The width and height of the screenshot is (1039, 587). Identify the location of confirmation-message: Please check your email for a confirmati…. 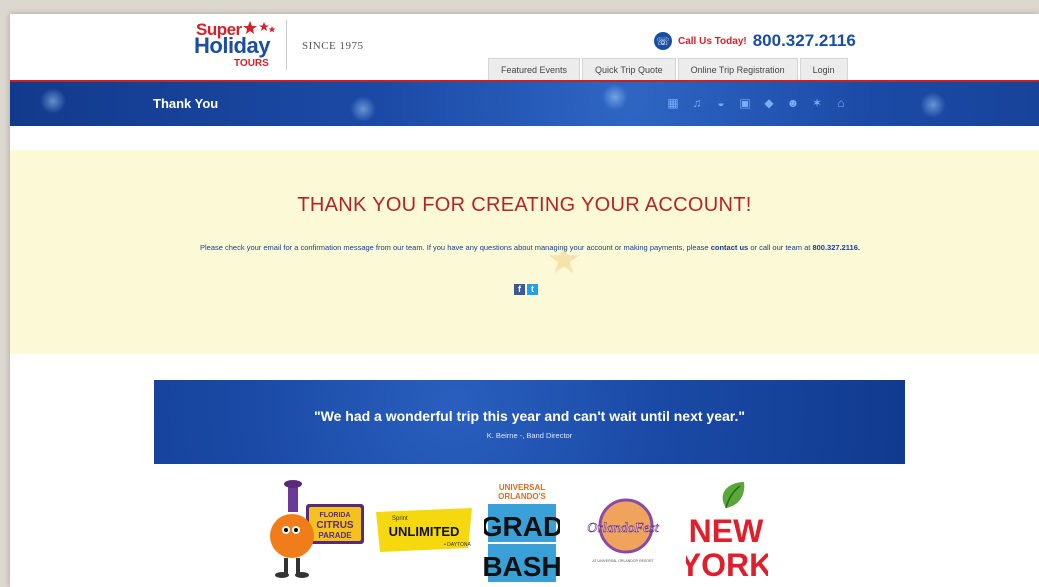
(530, 248).